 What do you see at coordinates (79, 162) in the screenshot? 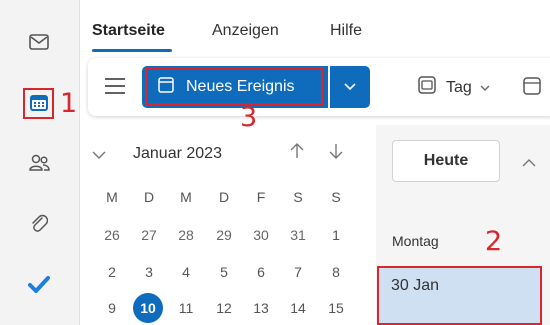
I see `rail-divider` at bounding box center [79, 162].